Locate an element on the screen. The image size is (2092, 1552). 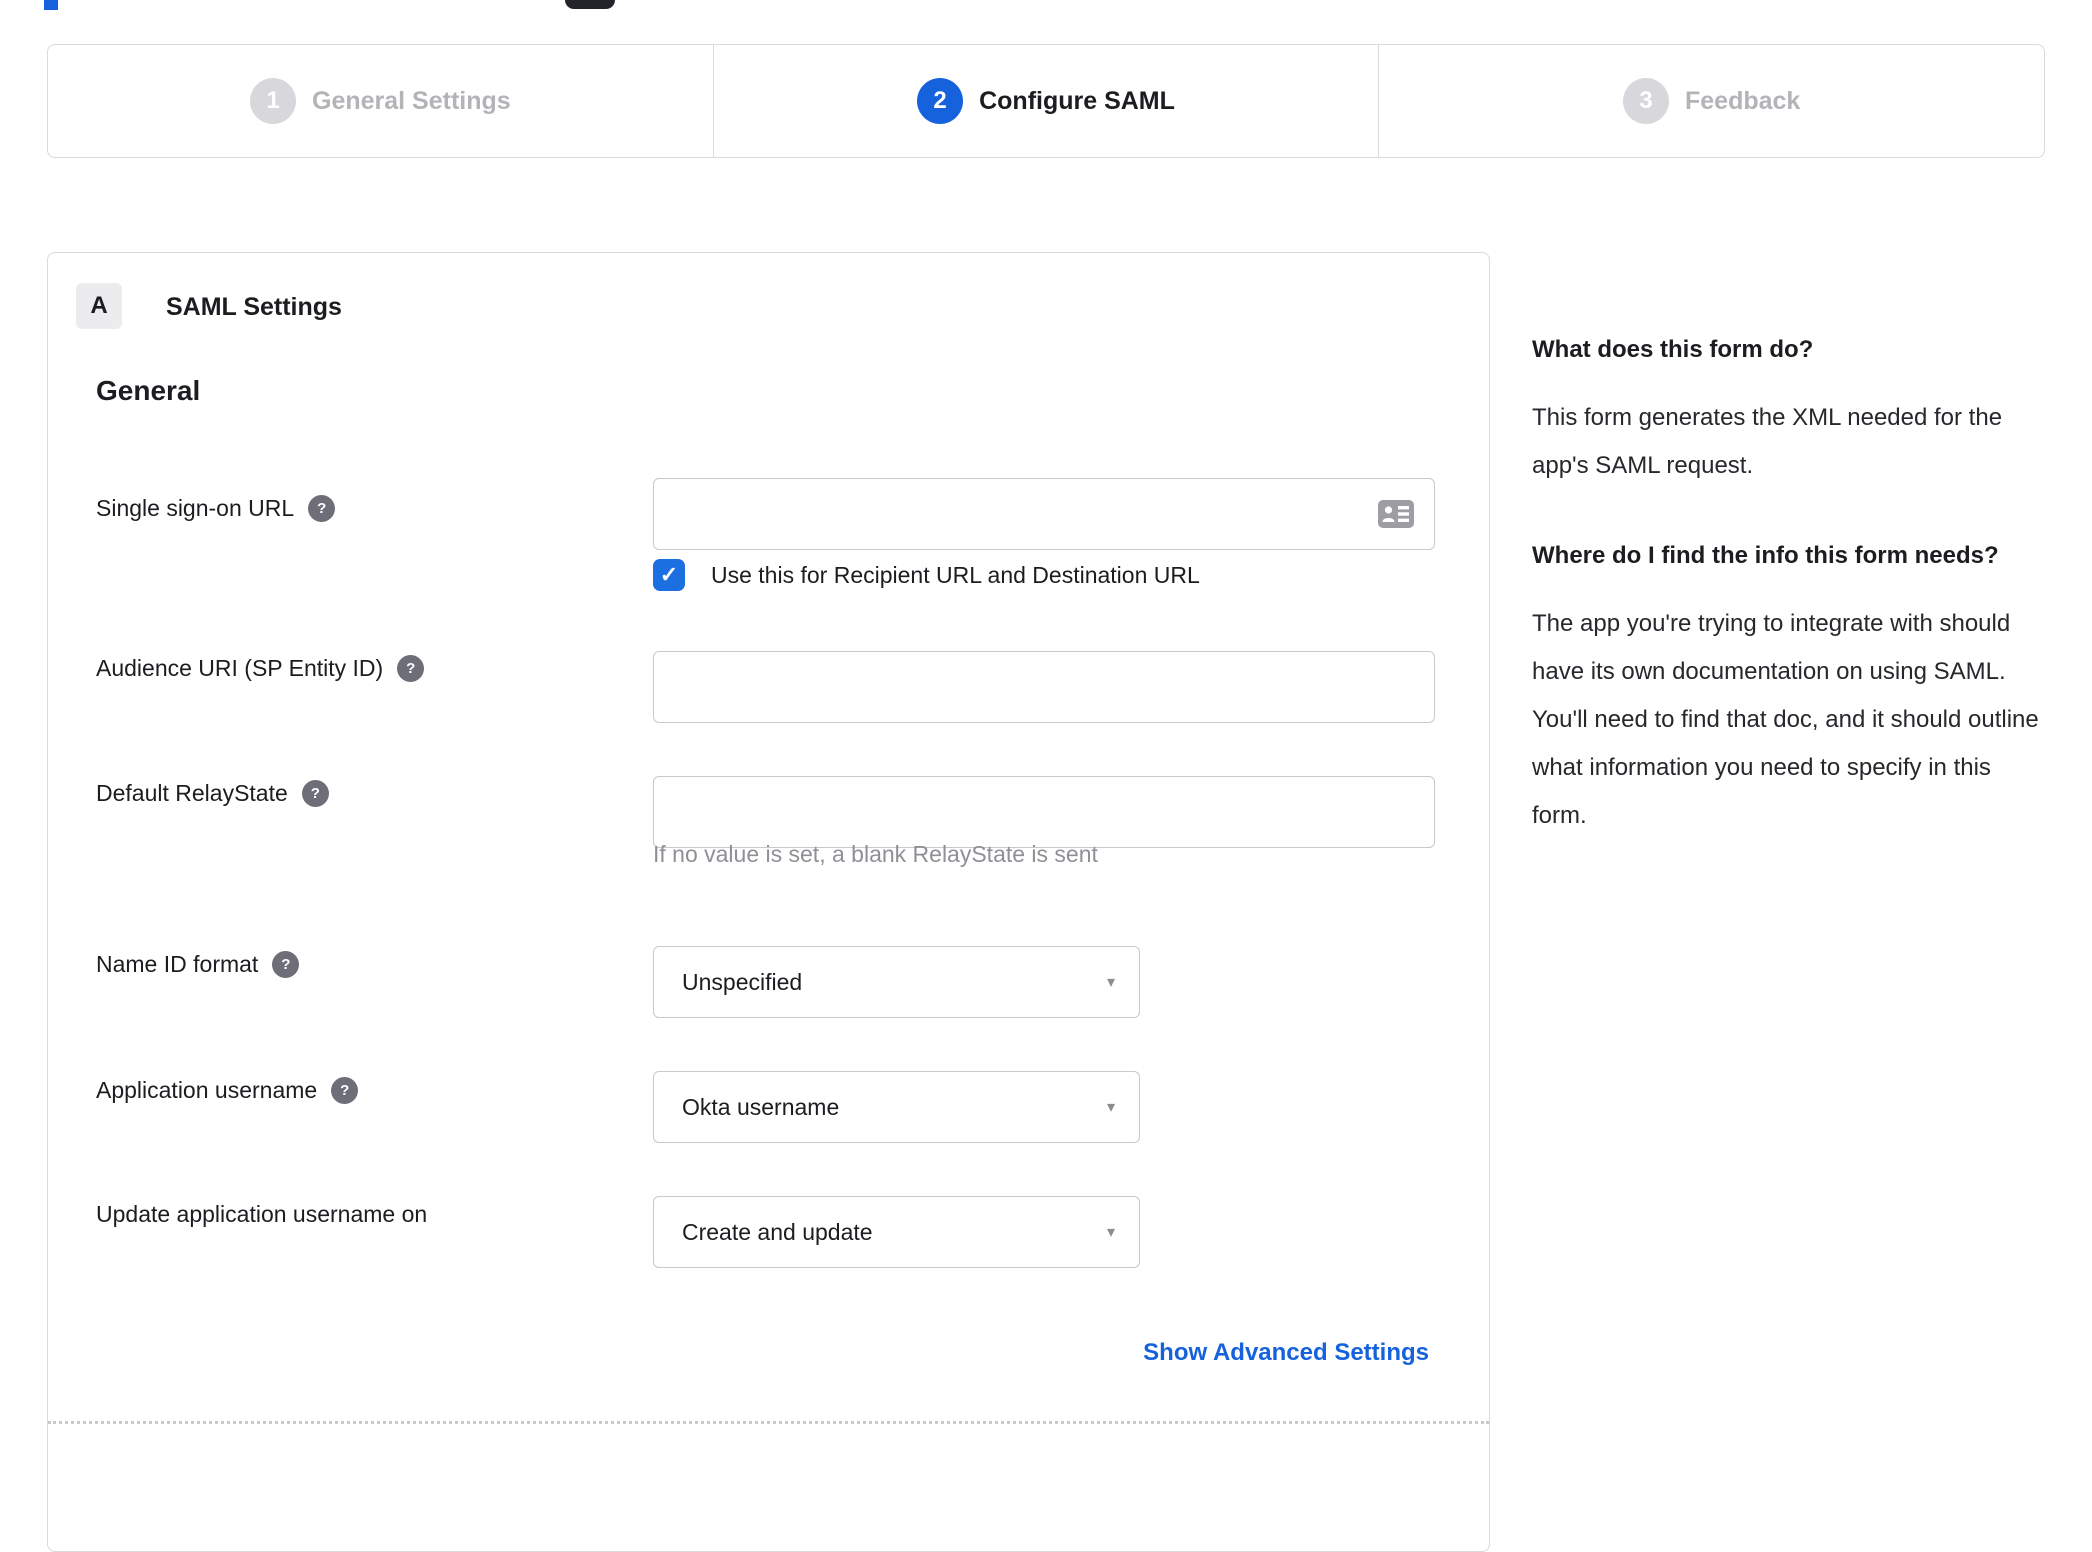
app-username-label-row: Application username ? is located at coordinates (227, 1090).